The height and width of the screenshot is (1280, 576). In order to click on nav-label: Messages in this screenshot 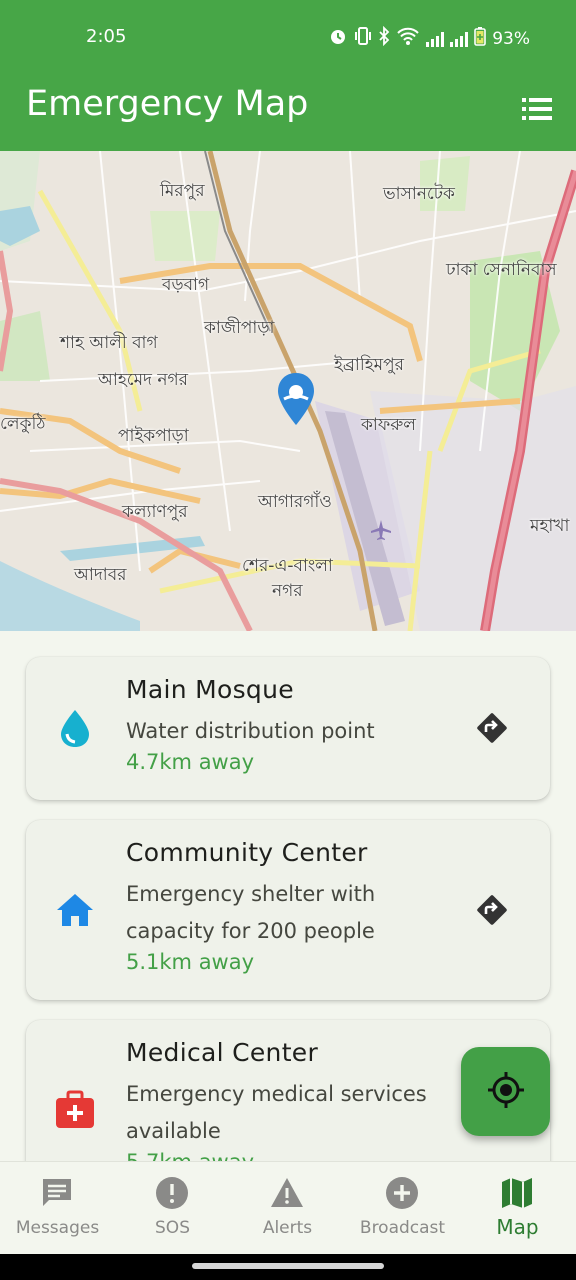, I will do `click(57, 1228)`.